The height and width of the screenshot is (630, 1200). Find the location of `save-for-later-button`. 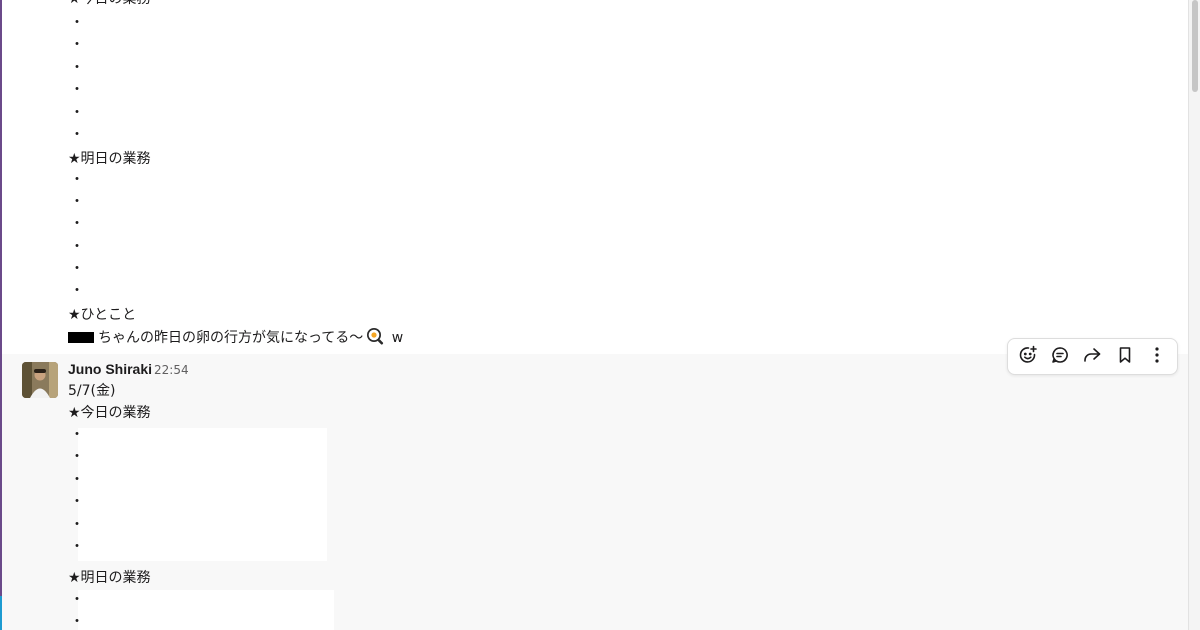

save-for-later-button is located at coordinates (1125, 357).